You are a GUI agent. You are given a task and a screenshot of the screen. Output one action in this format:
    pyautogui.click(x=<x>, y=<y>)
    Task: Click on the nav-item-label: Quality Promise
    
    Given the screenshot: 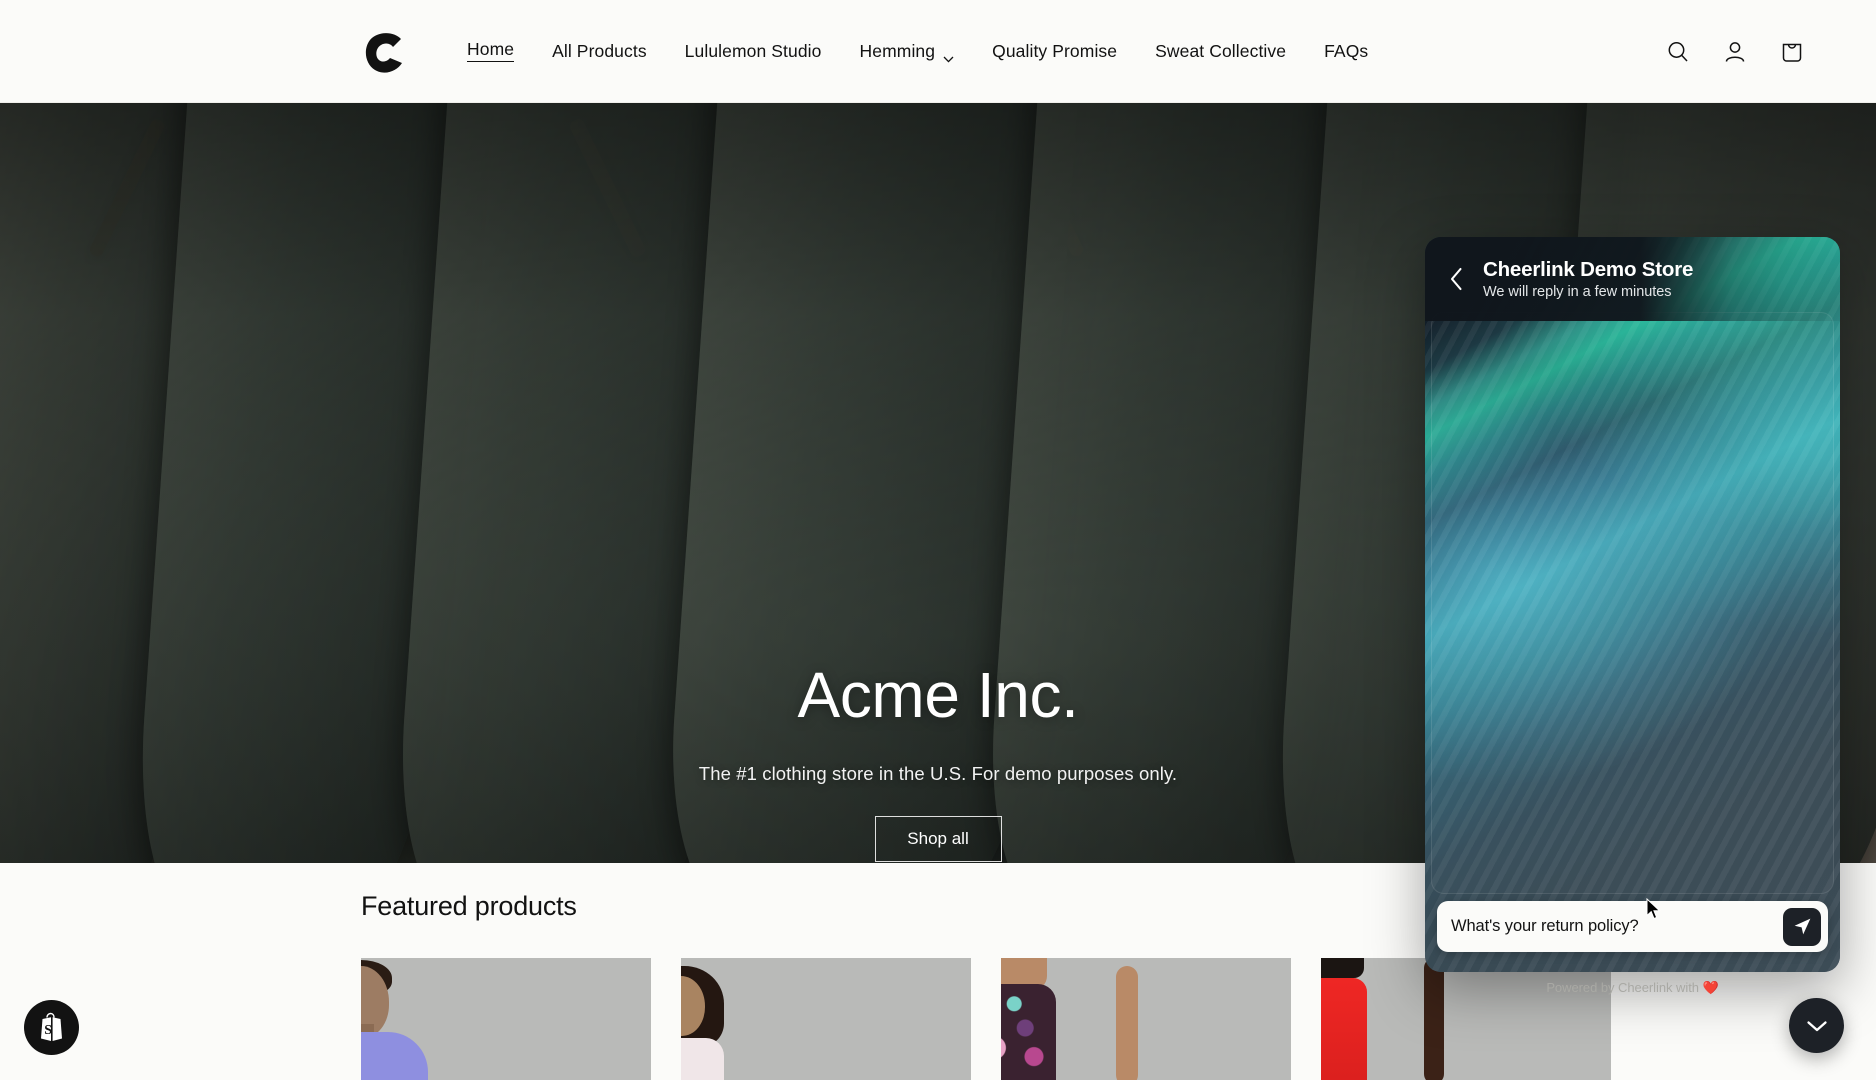 What is the action you would take?
    pyautogui.click(x=1055, y=50)
    